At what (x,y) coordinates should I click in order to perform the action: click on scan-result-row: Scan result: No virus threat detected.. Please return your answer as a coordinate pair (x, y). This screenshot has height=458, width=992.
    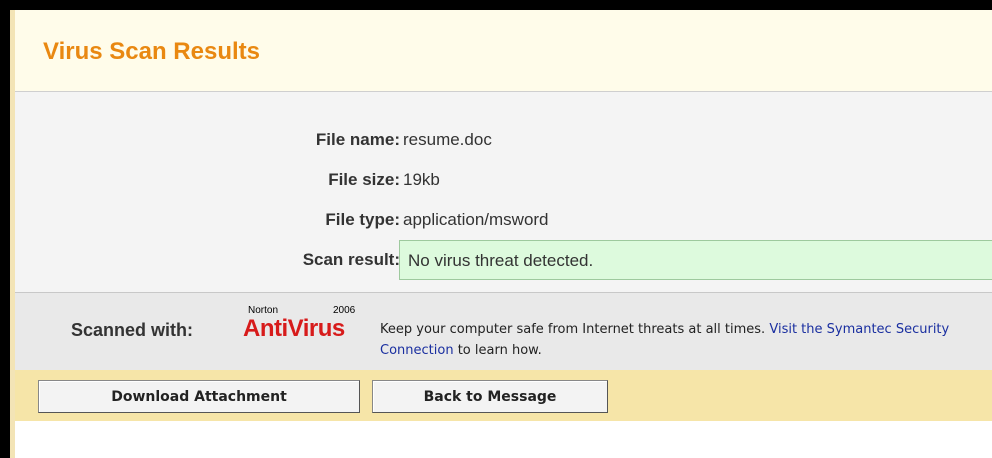
    Looking at the image, I should click on (503, 260).